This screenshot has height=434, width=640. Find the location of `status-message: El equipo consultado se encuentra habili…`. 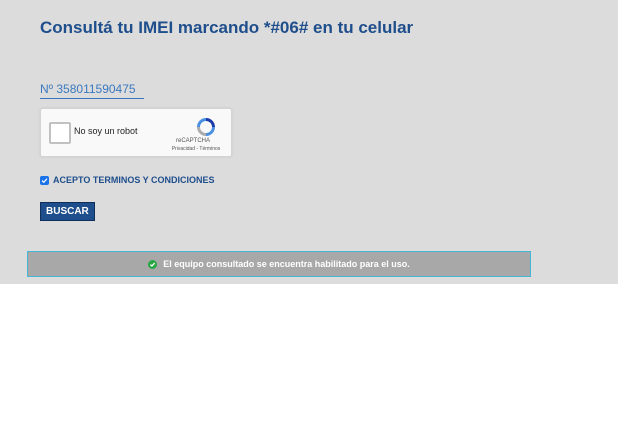

status-message: El equipo consultado se encuentra habili… is located at coordinates (279, 264).